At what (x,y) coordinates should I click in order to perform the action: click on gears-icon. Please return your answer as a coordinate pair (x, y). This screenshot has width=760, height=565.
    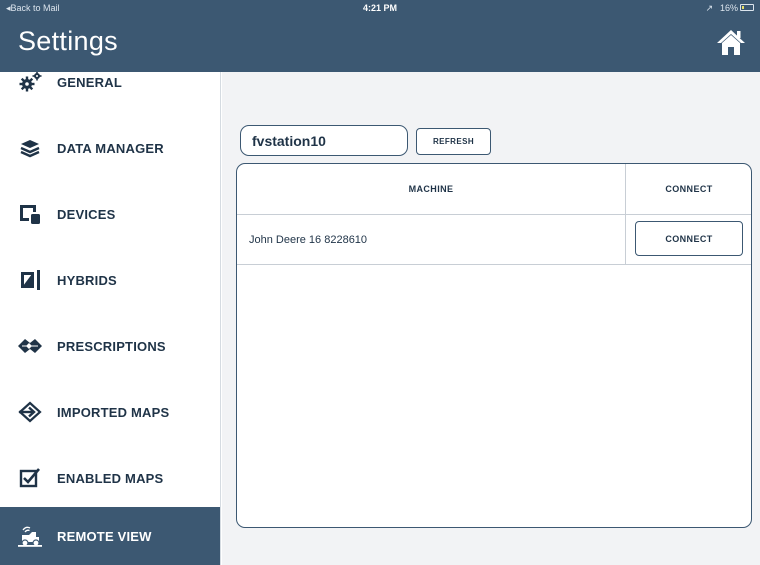
    Looking at the image, I should click on (30, 82).